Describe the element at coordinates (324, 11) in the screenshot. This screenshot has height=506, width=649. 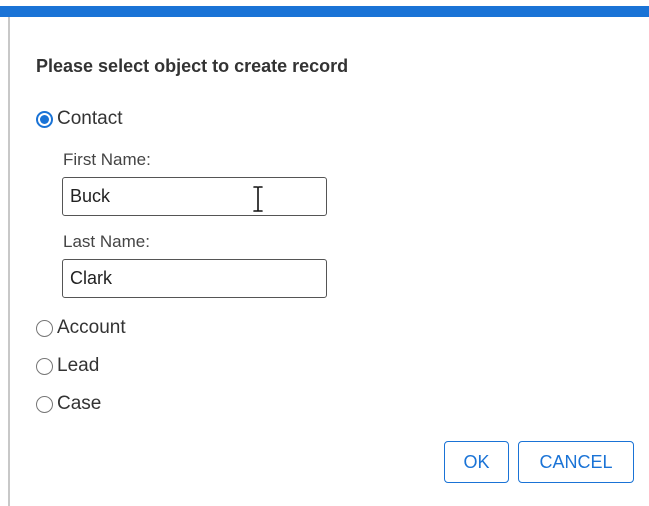
I see `dialog-title-bar` at that location.